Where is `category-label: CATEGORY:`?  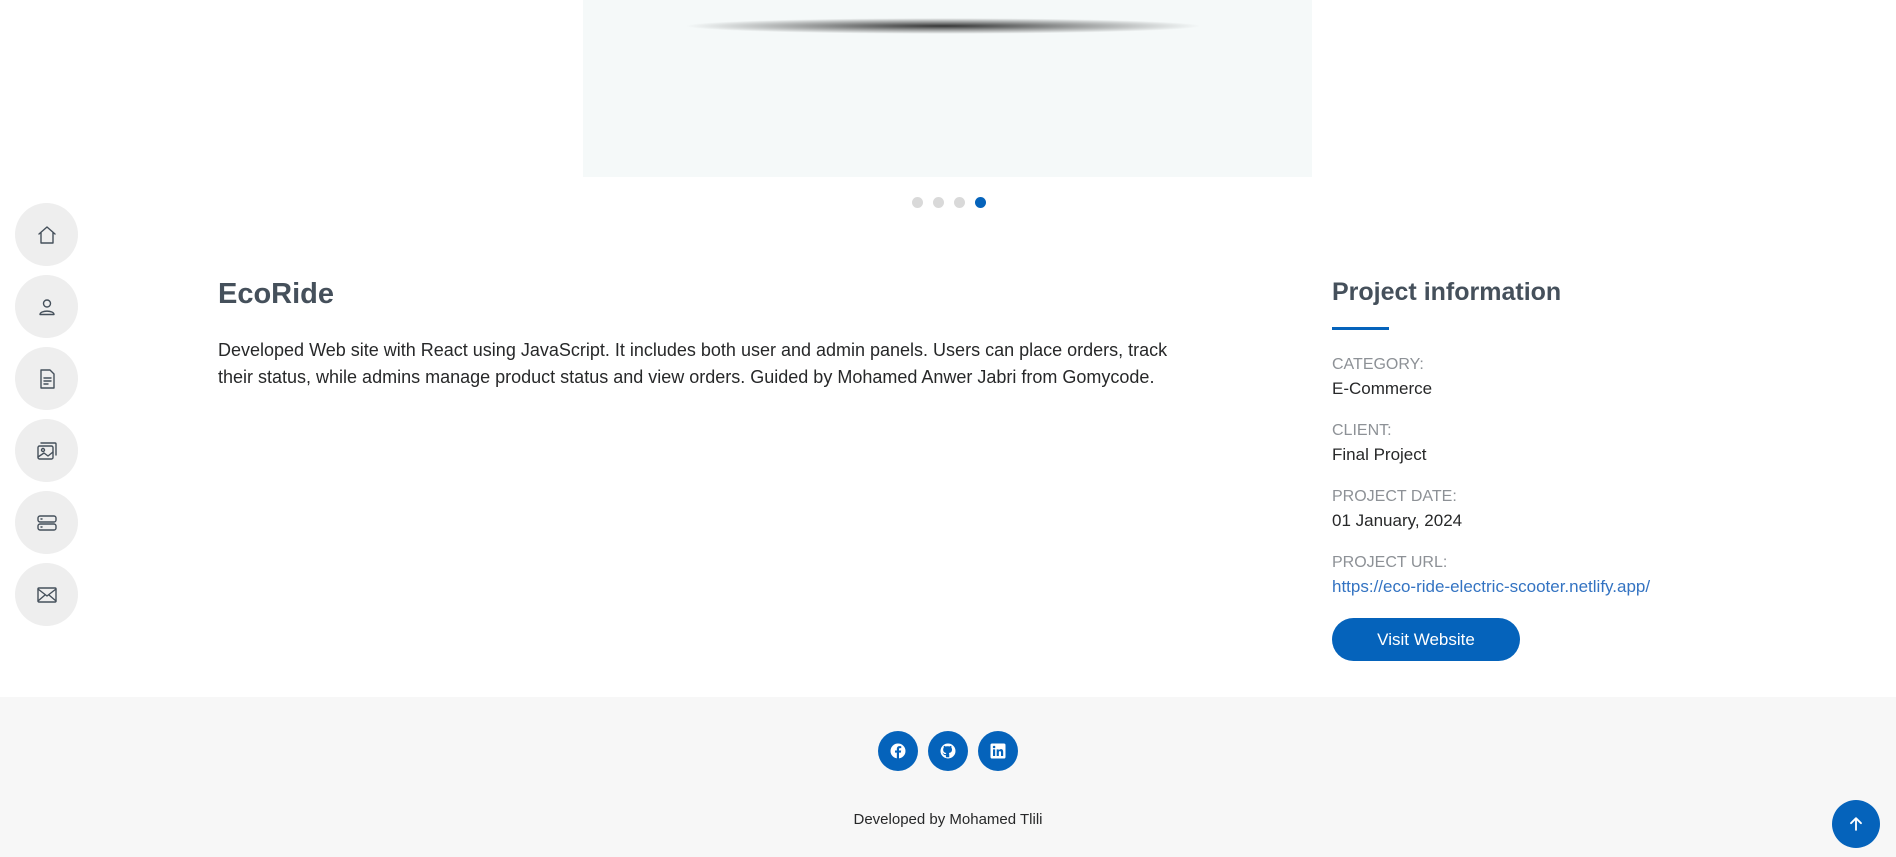
category-label: CATEGORY: is located at coordinates (1378, 364).